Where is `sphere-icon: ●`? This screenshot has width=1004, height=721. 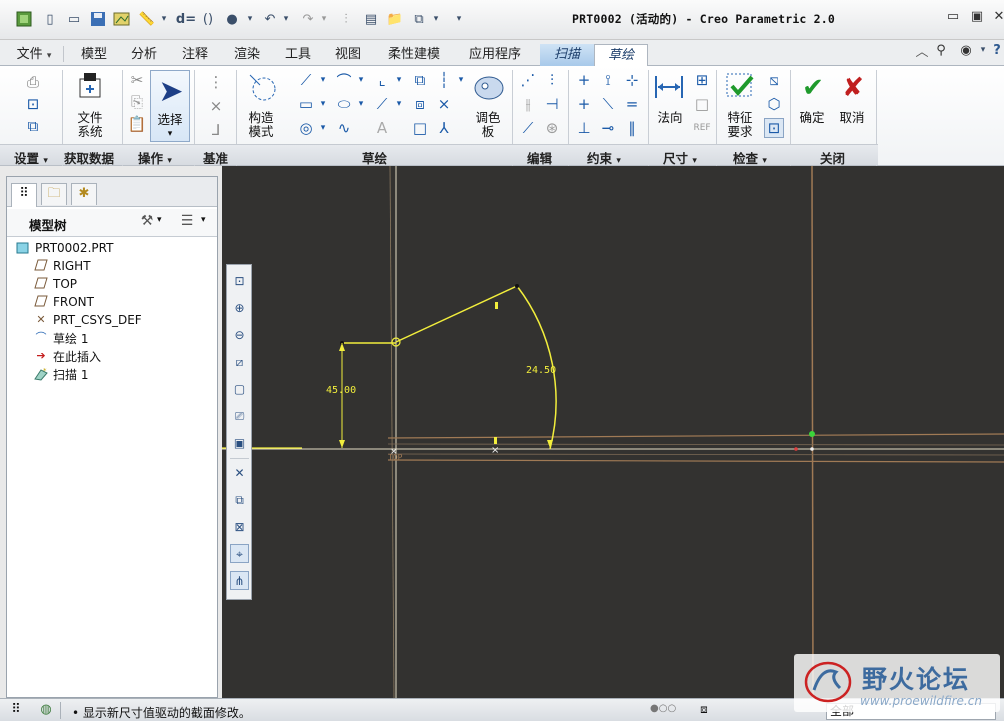 sphere-icon: ● is located at coordinates (232, 19).